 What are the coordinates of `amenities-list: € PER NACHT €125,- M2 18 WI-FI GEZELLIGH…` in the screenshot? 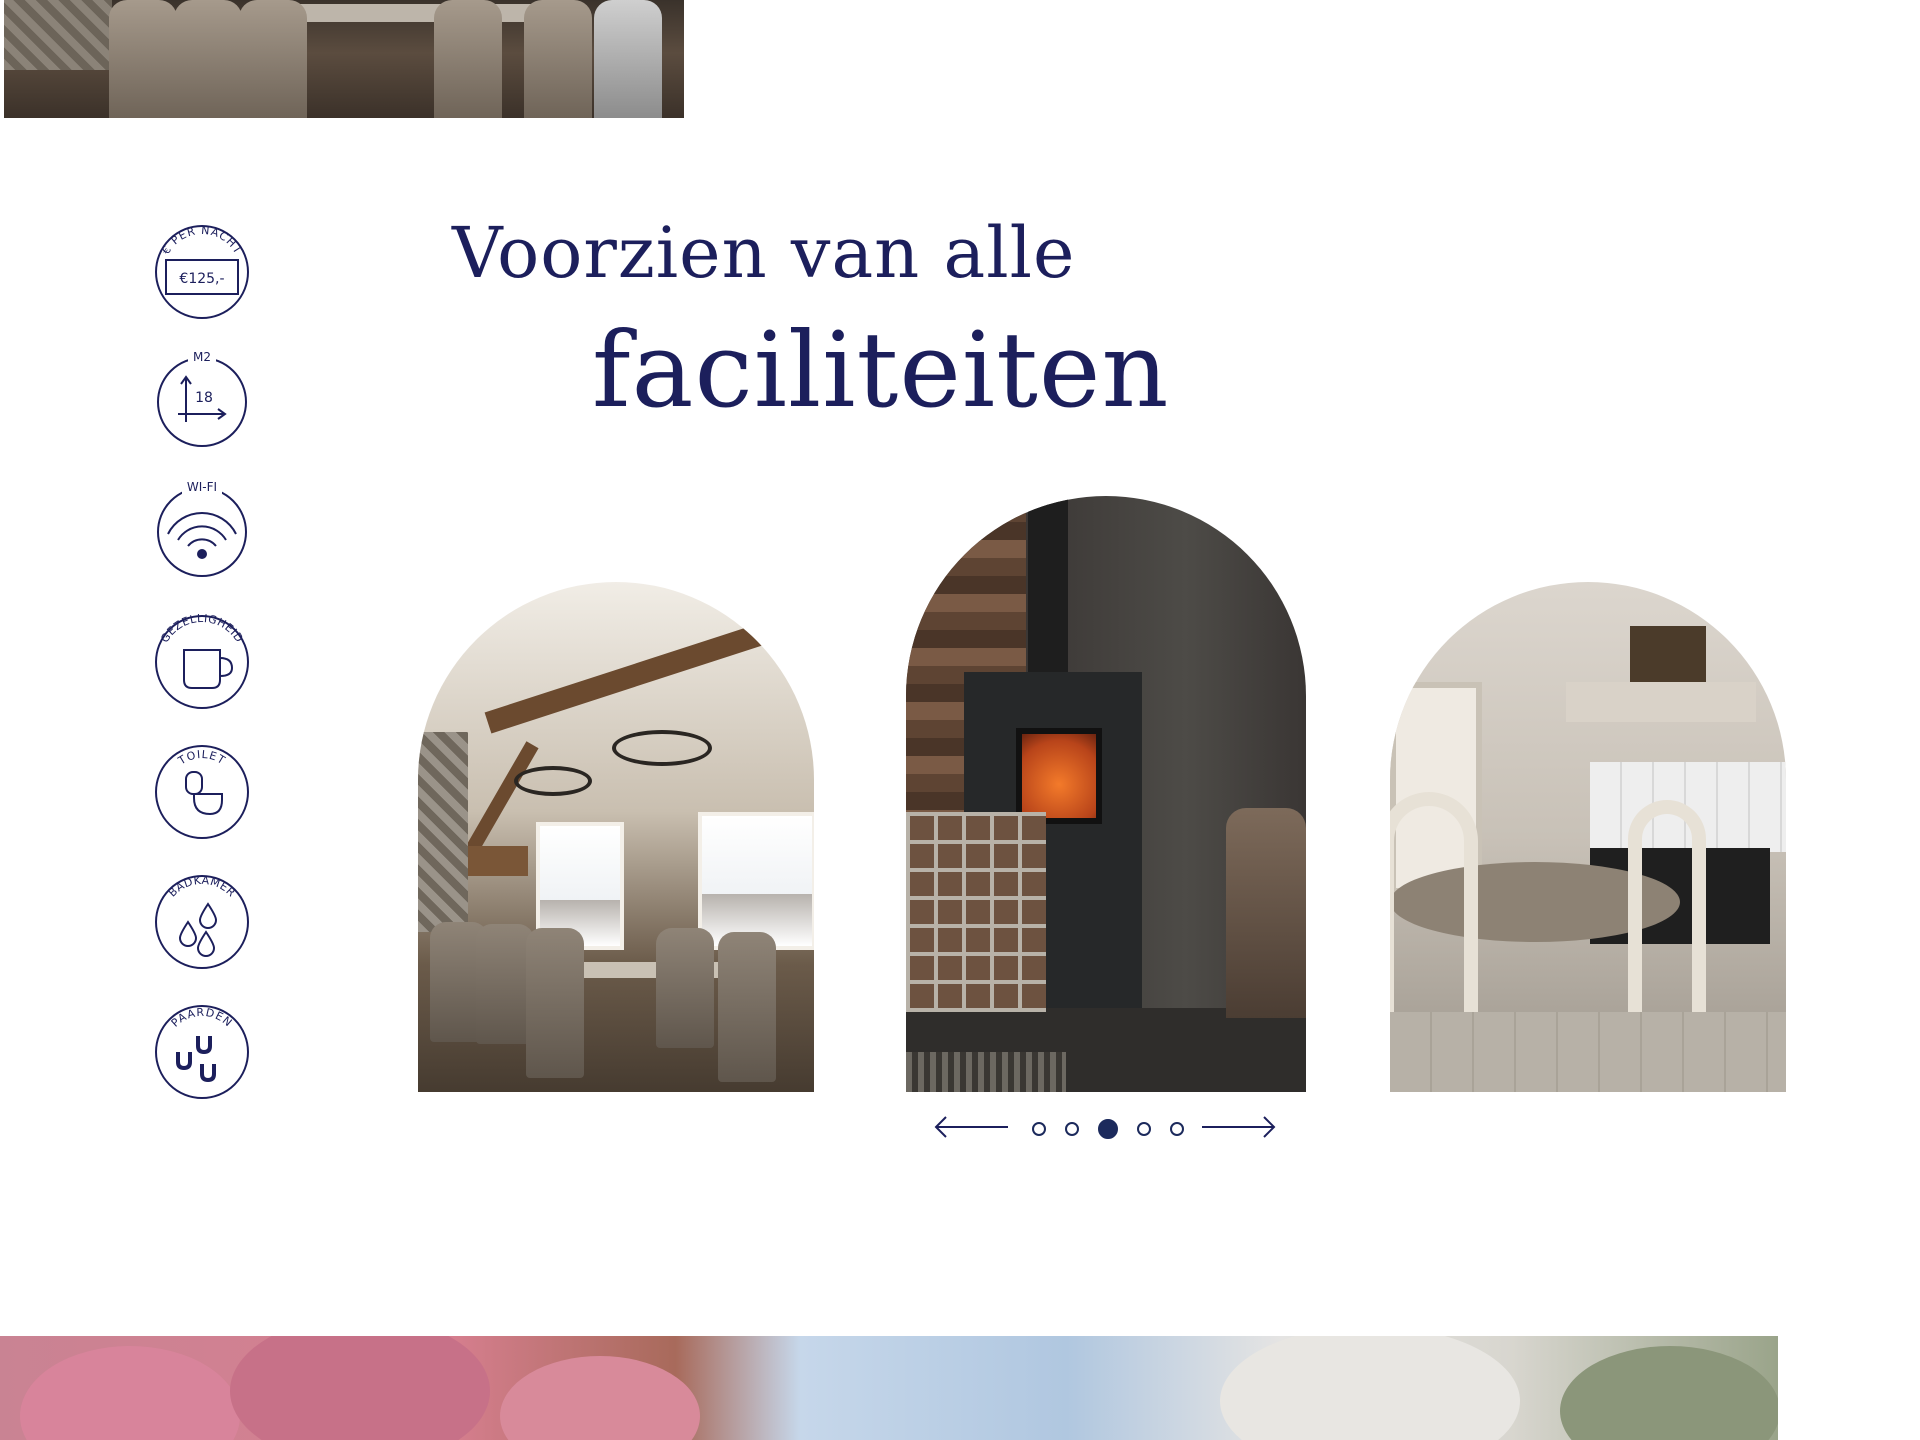 It's located at (202, 675).